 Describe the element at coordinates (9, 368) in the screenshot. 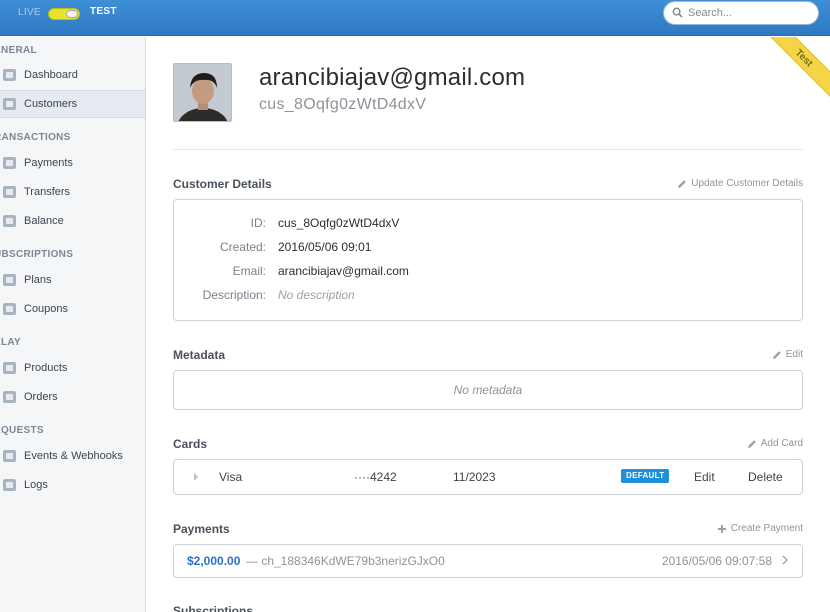

I see `products-icon` at that location.